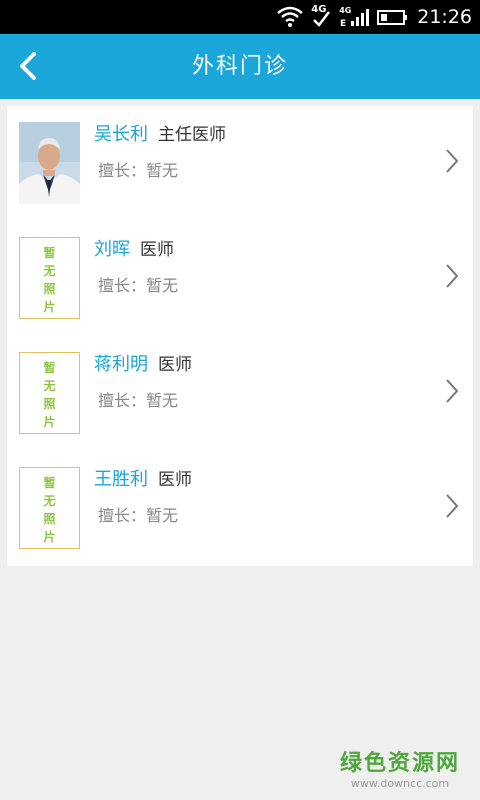 The image size is (480, 800). Describe the element at coordinates (240, 508) in the screenshot. I see `doctor-item-4: 暂 无 照 片 王胜利 医师 擅长：暂无` at that location.